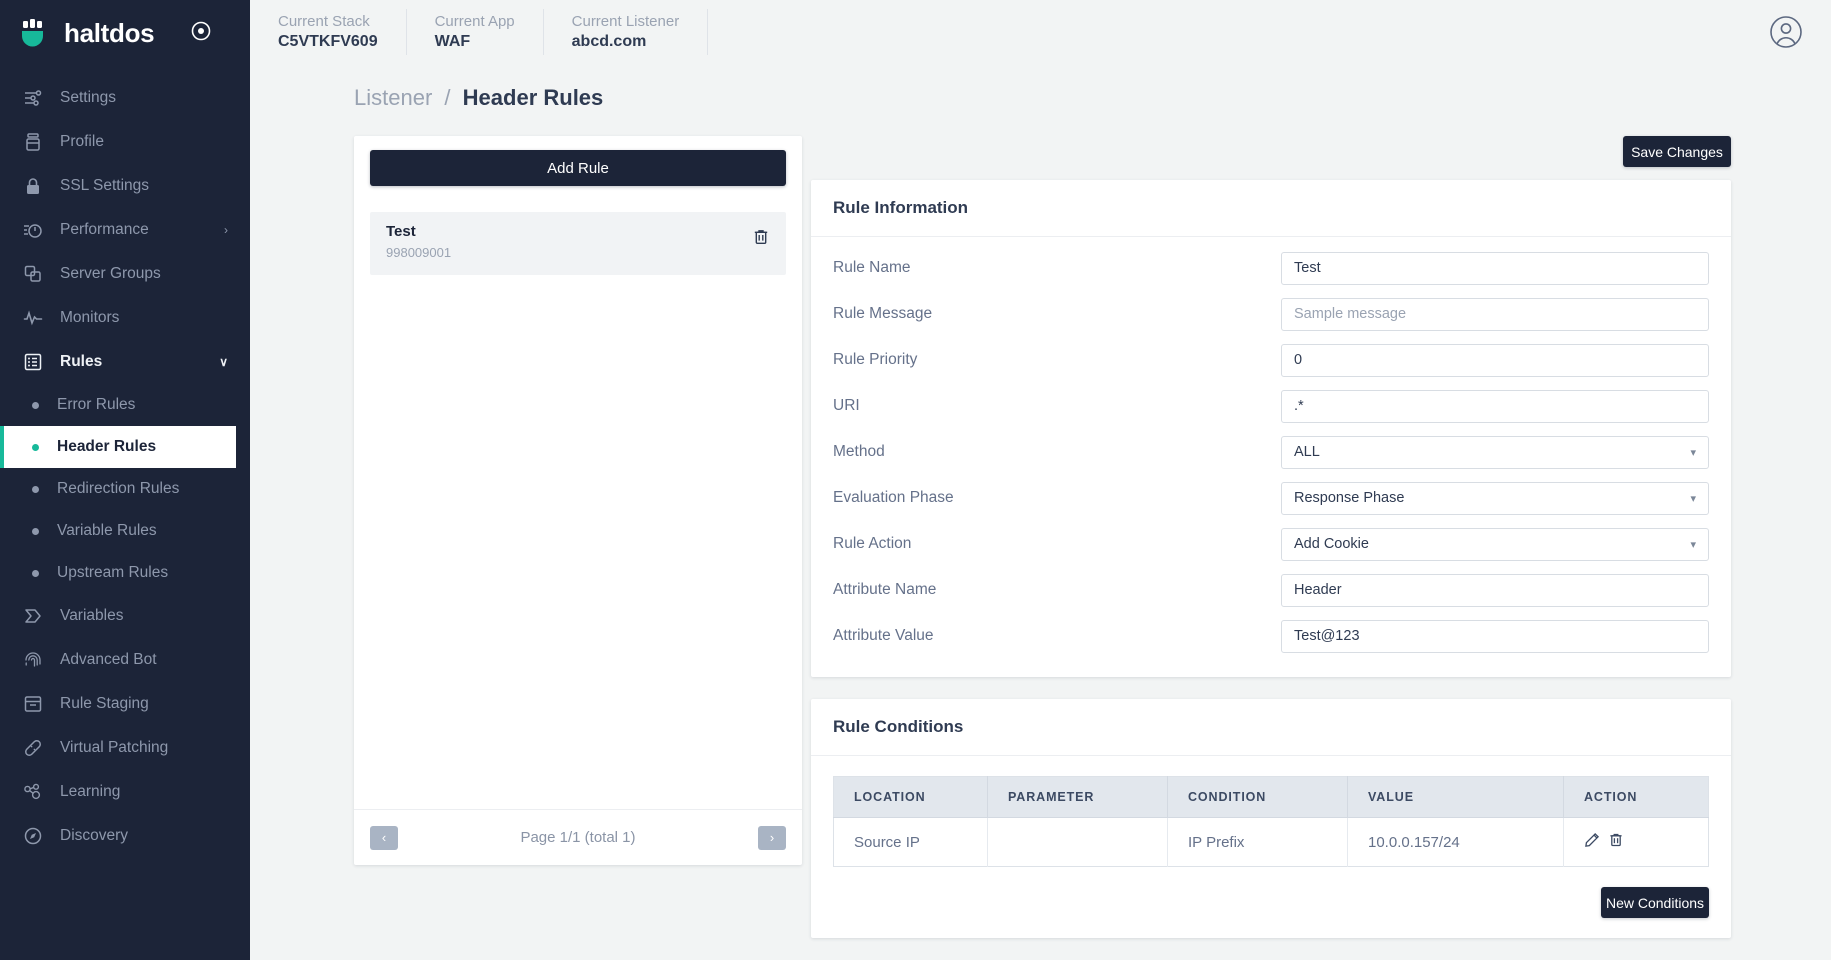 This screenshot has width=1831, height=960. What do you see at coordinates (1271, 902) in the screenshot?
I see `conditions-footer: New Conditions` at bounding box center [1271, 902].